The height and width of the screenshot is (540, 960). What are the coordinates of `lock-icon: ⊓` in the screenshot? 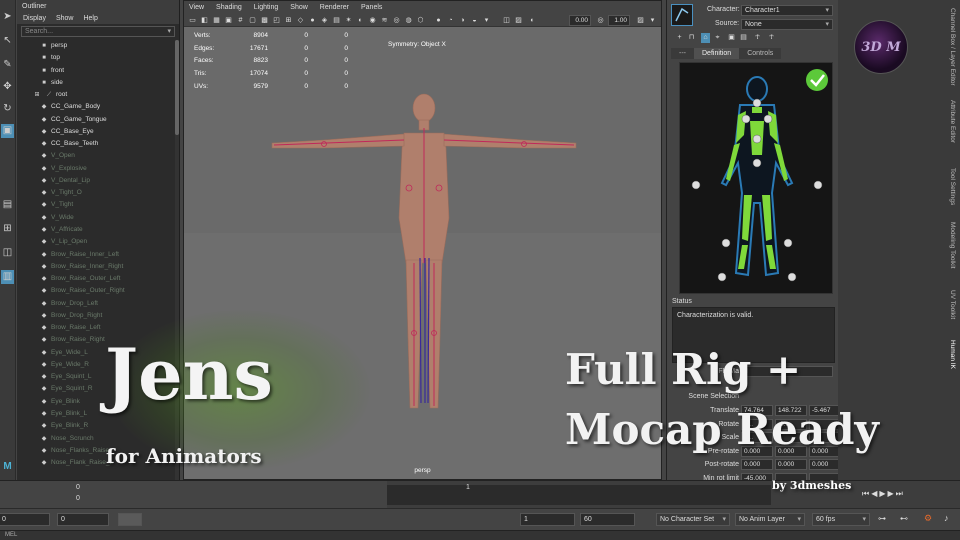 It's located at (691, 38).